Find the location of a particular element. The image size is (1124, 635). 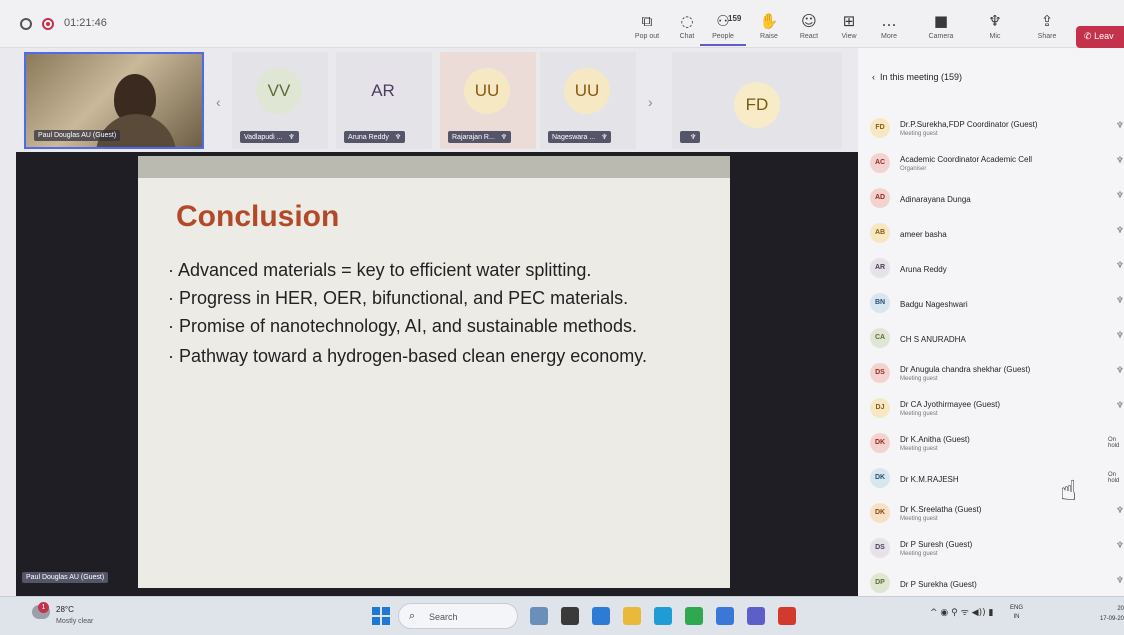

teams-app-icon is located at coordinates (756, 616).